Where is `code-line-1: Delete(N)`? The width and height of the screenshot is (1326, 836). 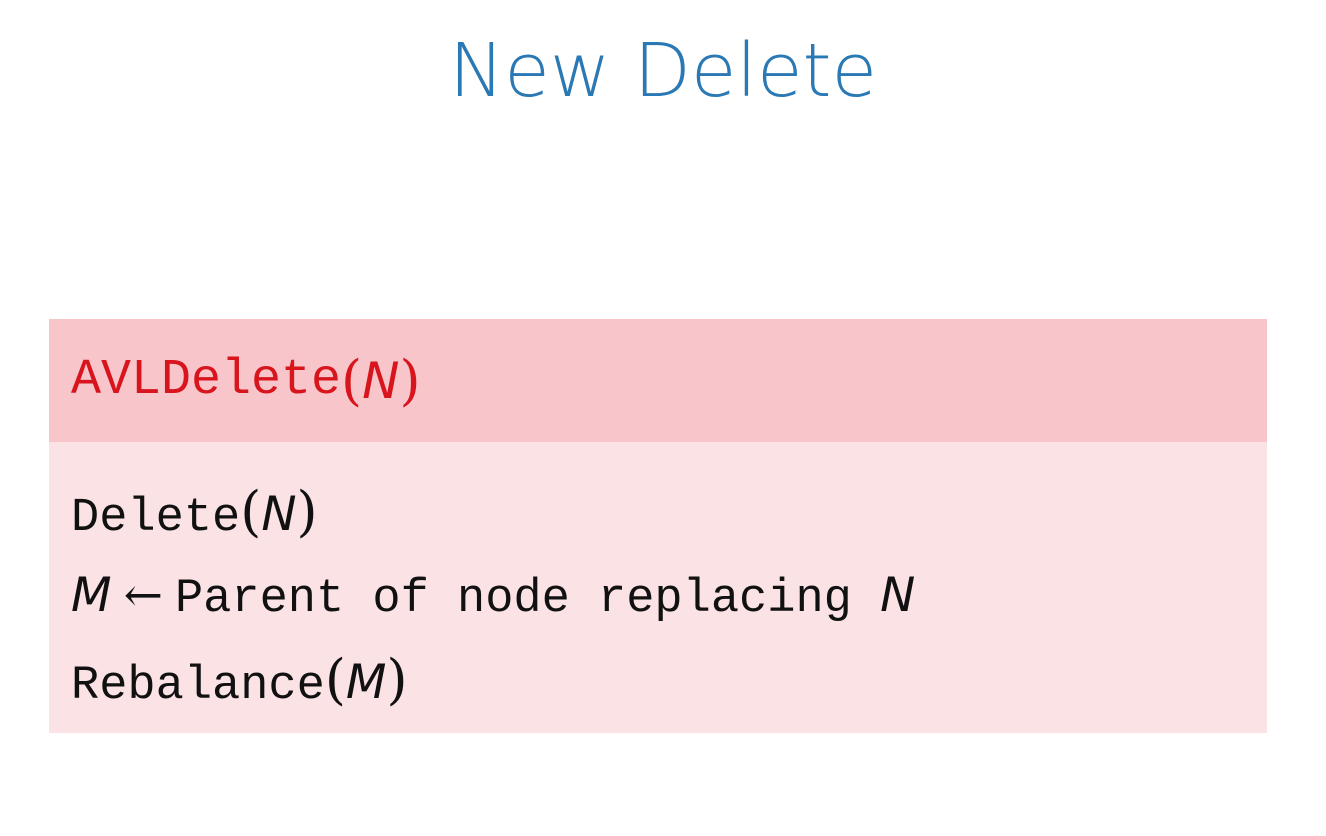 code-line-1: Delete(N) is located at coordinates (658, 512).